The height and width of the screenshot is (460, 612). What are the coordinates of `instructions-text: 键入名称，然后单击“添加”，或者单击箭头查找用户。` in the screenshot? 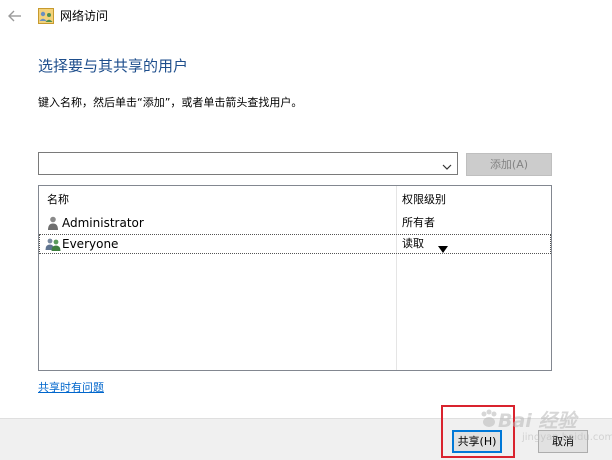 It's located at (170, 102).